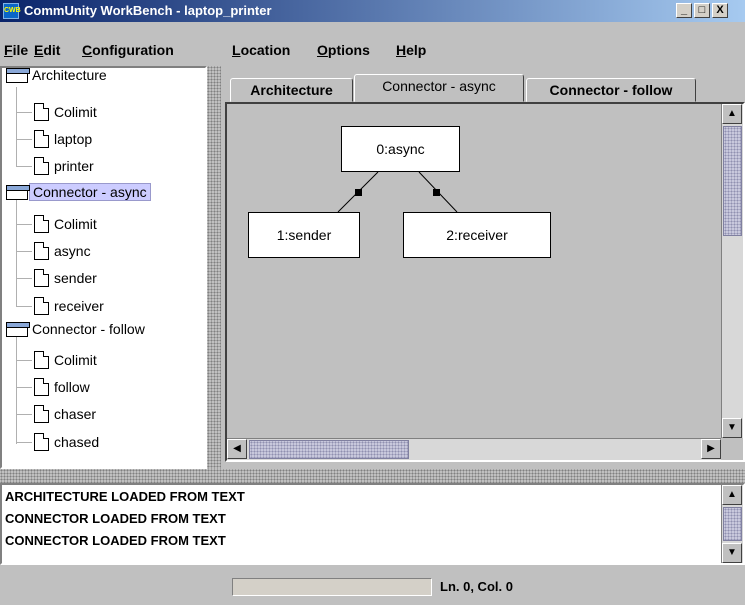  I want to click on menu-location: Location, so click(261, 50).